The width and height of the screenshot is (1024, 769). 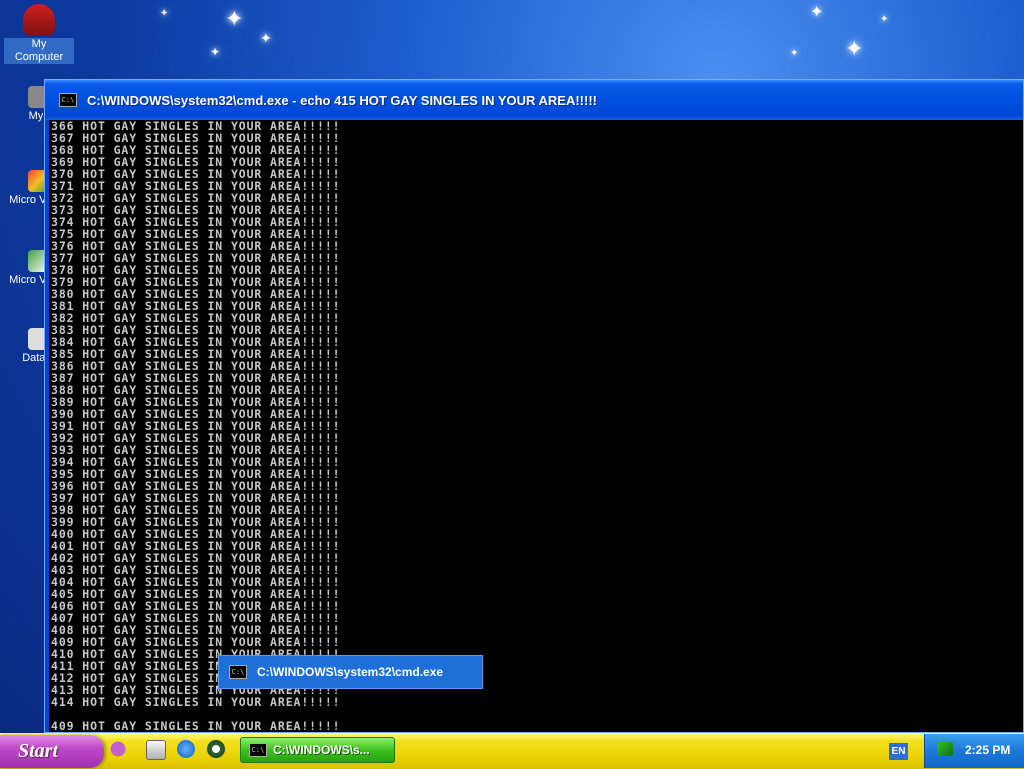 I want to click on task-switch-popup: C:\ C:\WINDOWS\system32\cmd.exe, so click(x=350, y=672).